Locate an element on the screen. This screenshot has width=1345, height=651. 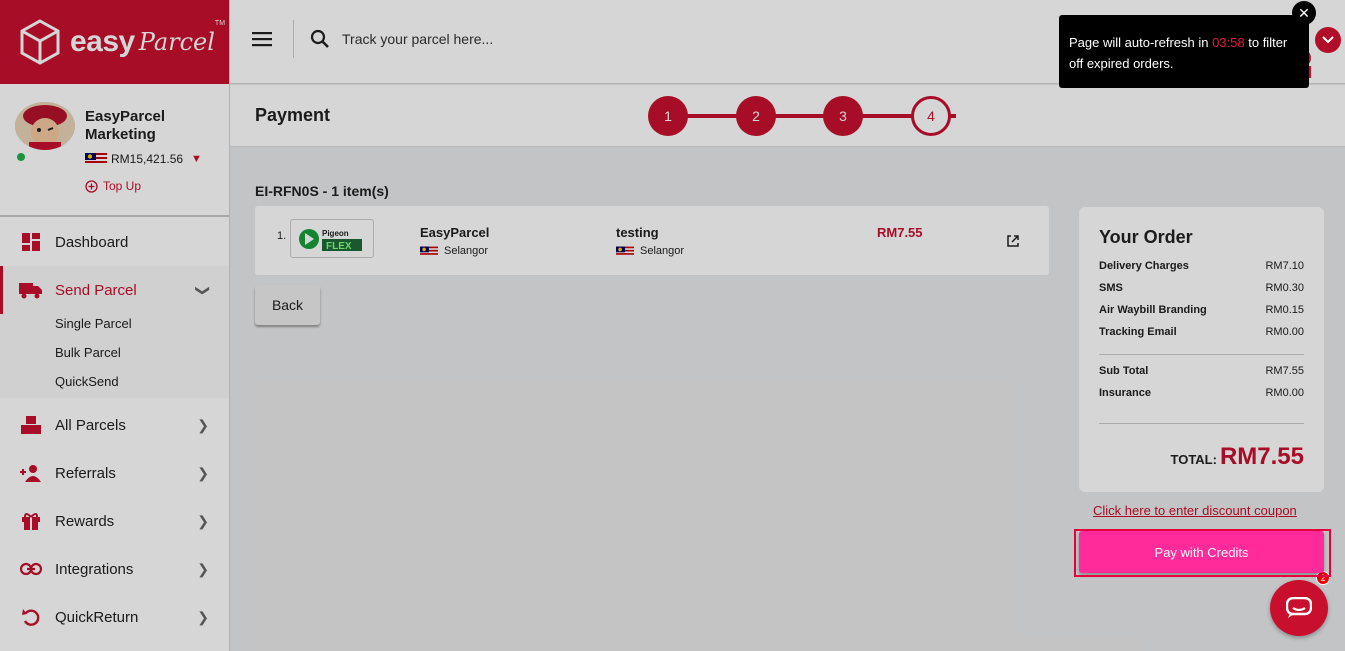
chat-bubble-icon is located at coordinates (1299, 607).